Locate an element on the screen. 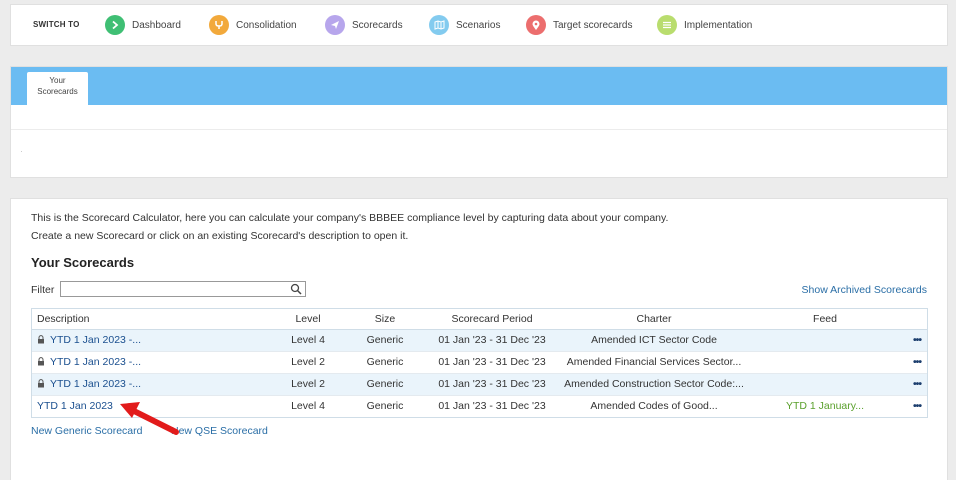 This screenshot has width=956, height=480. switch-dashboard: Dashboard is located at coordinates (143, 25).